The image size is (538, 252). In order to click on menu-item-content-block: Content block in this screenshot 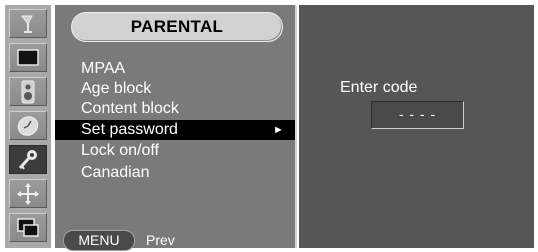, I will do `click(175, 109)`.